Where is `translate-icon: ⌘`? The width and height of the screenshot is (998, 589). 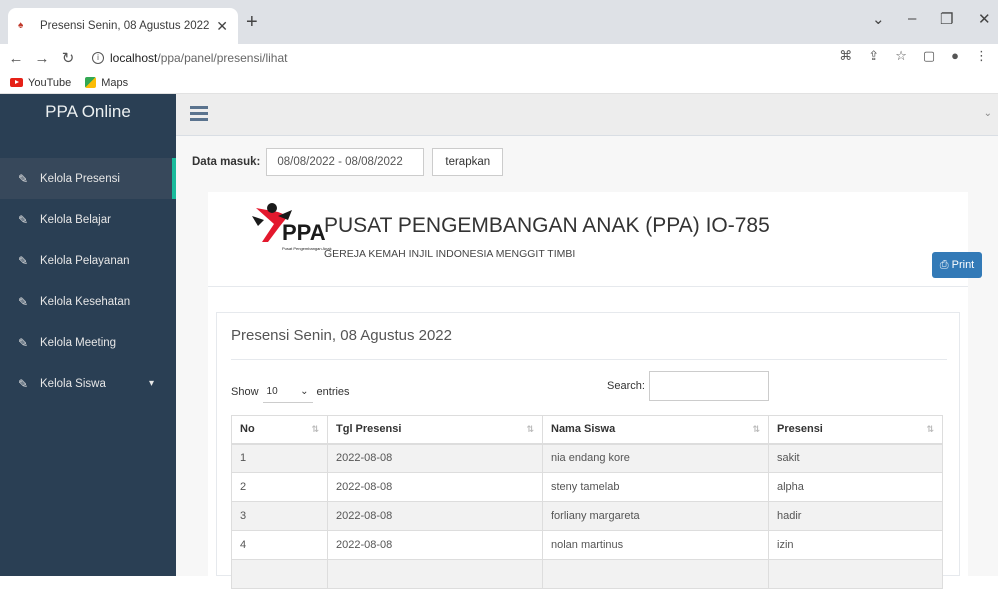 translate-icon: ⌘ is located at coordinates (845, 56).